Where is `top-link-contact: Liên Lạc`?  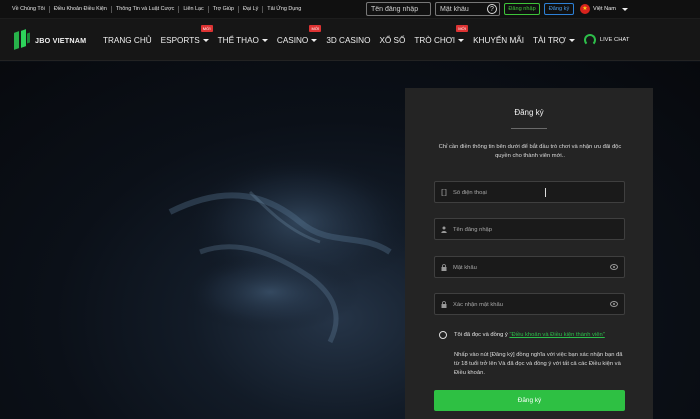 top-link-contact: Liên Lạc is located at coordinates (194, 9).